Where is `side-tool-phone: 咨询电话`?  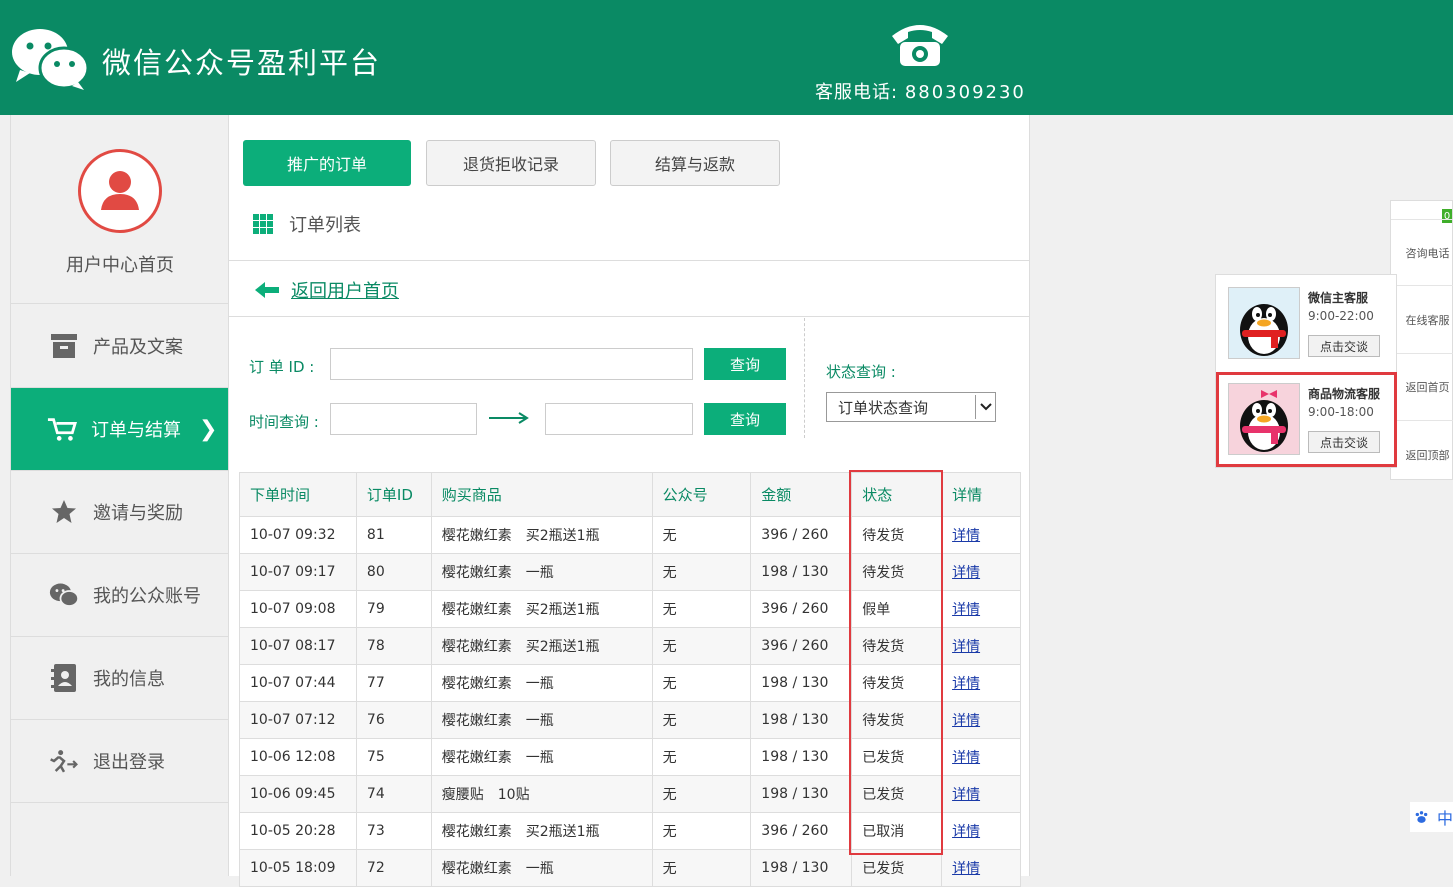 side-tool-phone: 咨询电话 is located at coordinates (1422, 252).